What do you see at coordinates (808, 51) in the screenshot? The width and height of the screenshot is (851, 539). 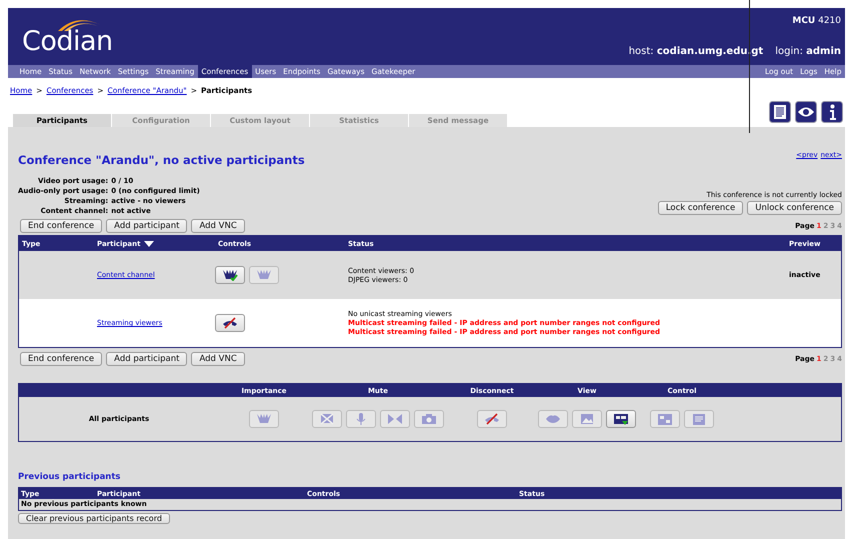 I see `login-label: login: admin` at bounding box center [808, 51].